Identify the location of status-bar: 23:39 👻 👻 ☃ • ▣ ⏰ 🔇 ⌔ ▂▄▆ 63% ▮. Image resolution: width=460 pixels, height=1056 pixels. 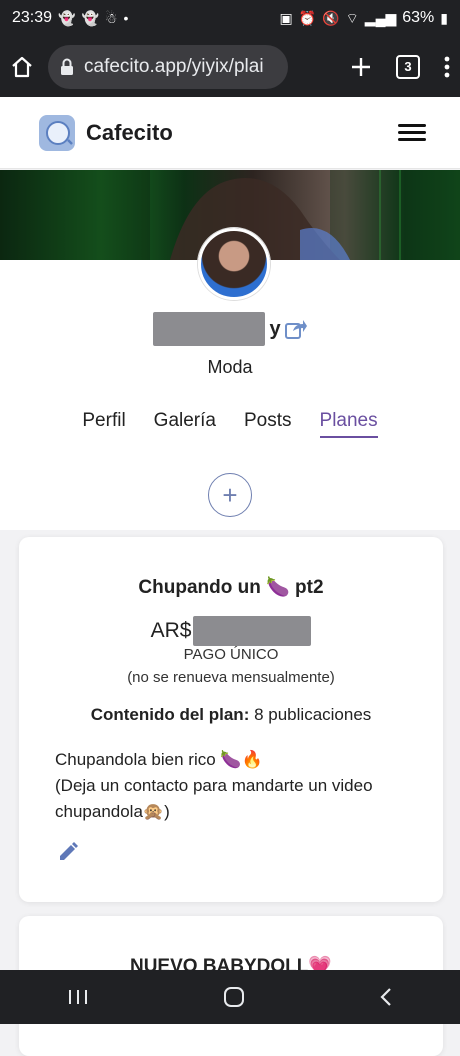
(230, 18).